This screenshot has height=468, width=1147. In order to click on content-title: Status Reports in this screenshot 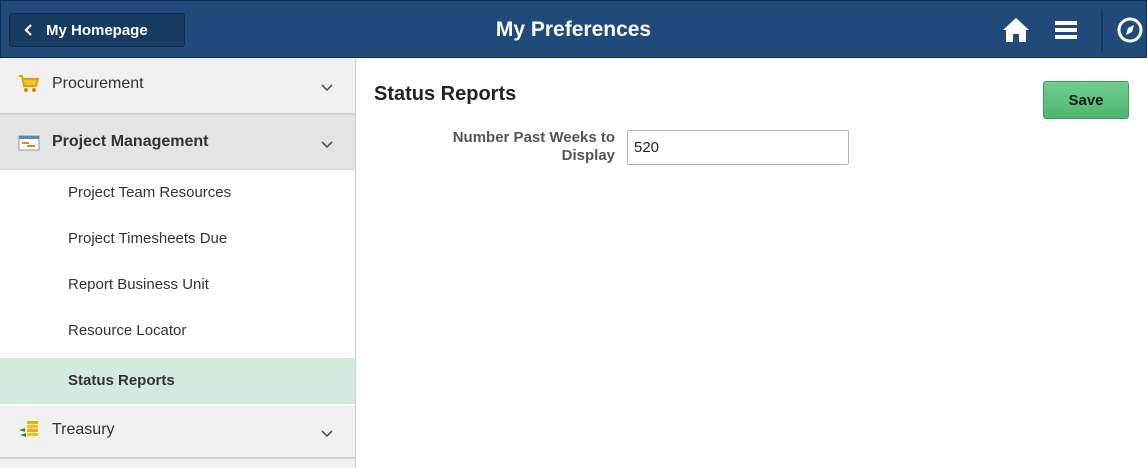, I will do `click(445, 94)`.